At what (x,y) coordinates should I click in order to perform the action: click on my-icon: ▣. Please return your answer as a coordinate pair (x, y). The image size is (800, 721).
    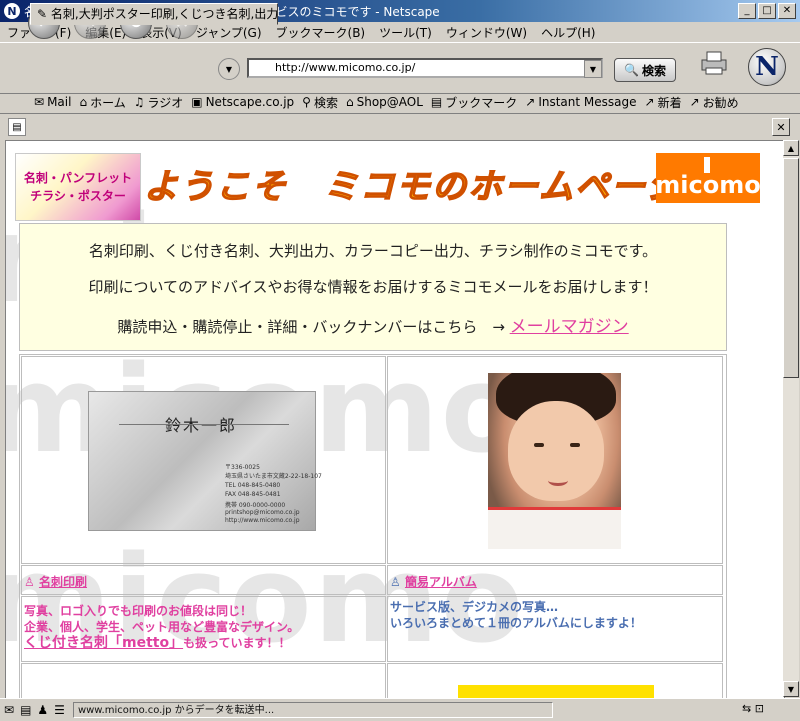
    Looking at the image, I should click on (197, 102).